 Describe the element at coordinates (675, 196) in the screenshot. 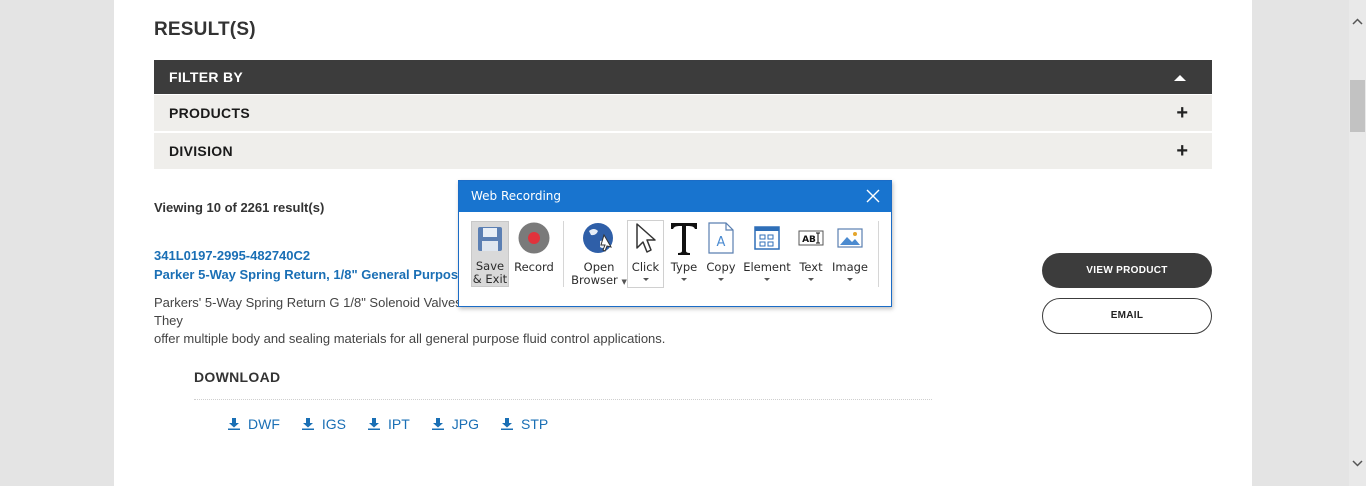

I see `dialog-titlebar: Web Recording` at that location.